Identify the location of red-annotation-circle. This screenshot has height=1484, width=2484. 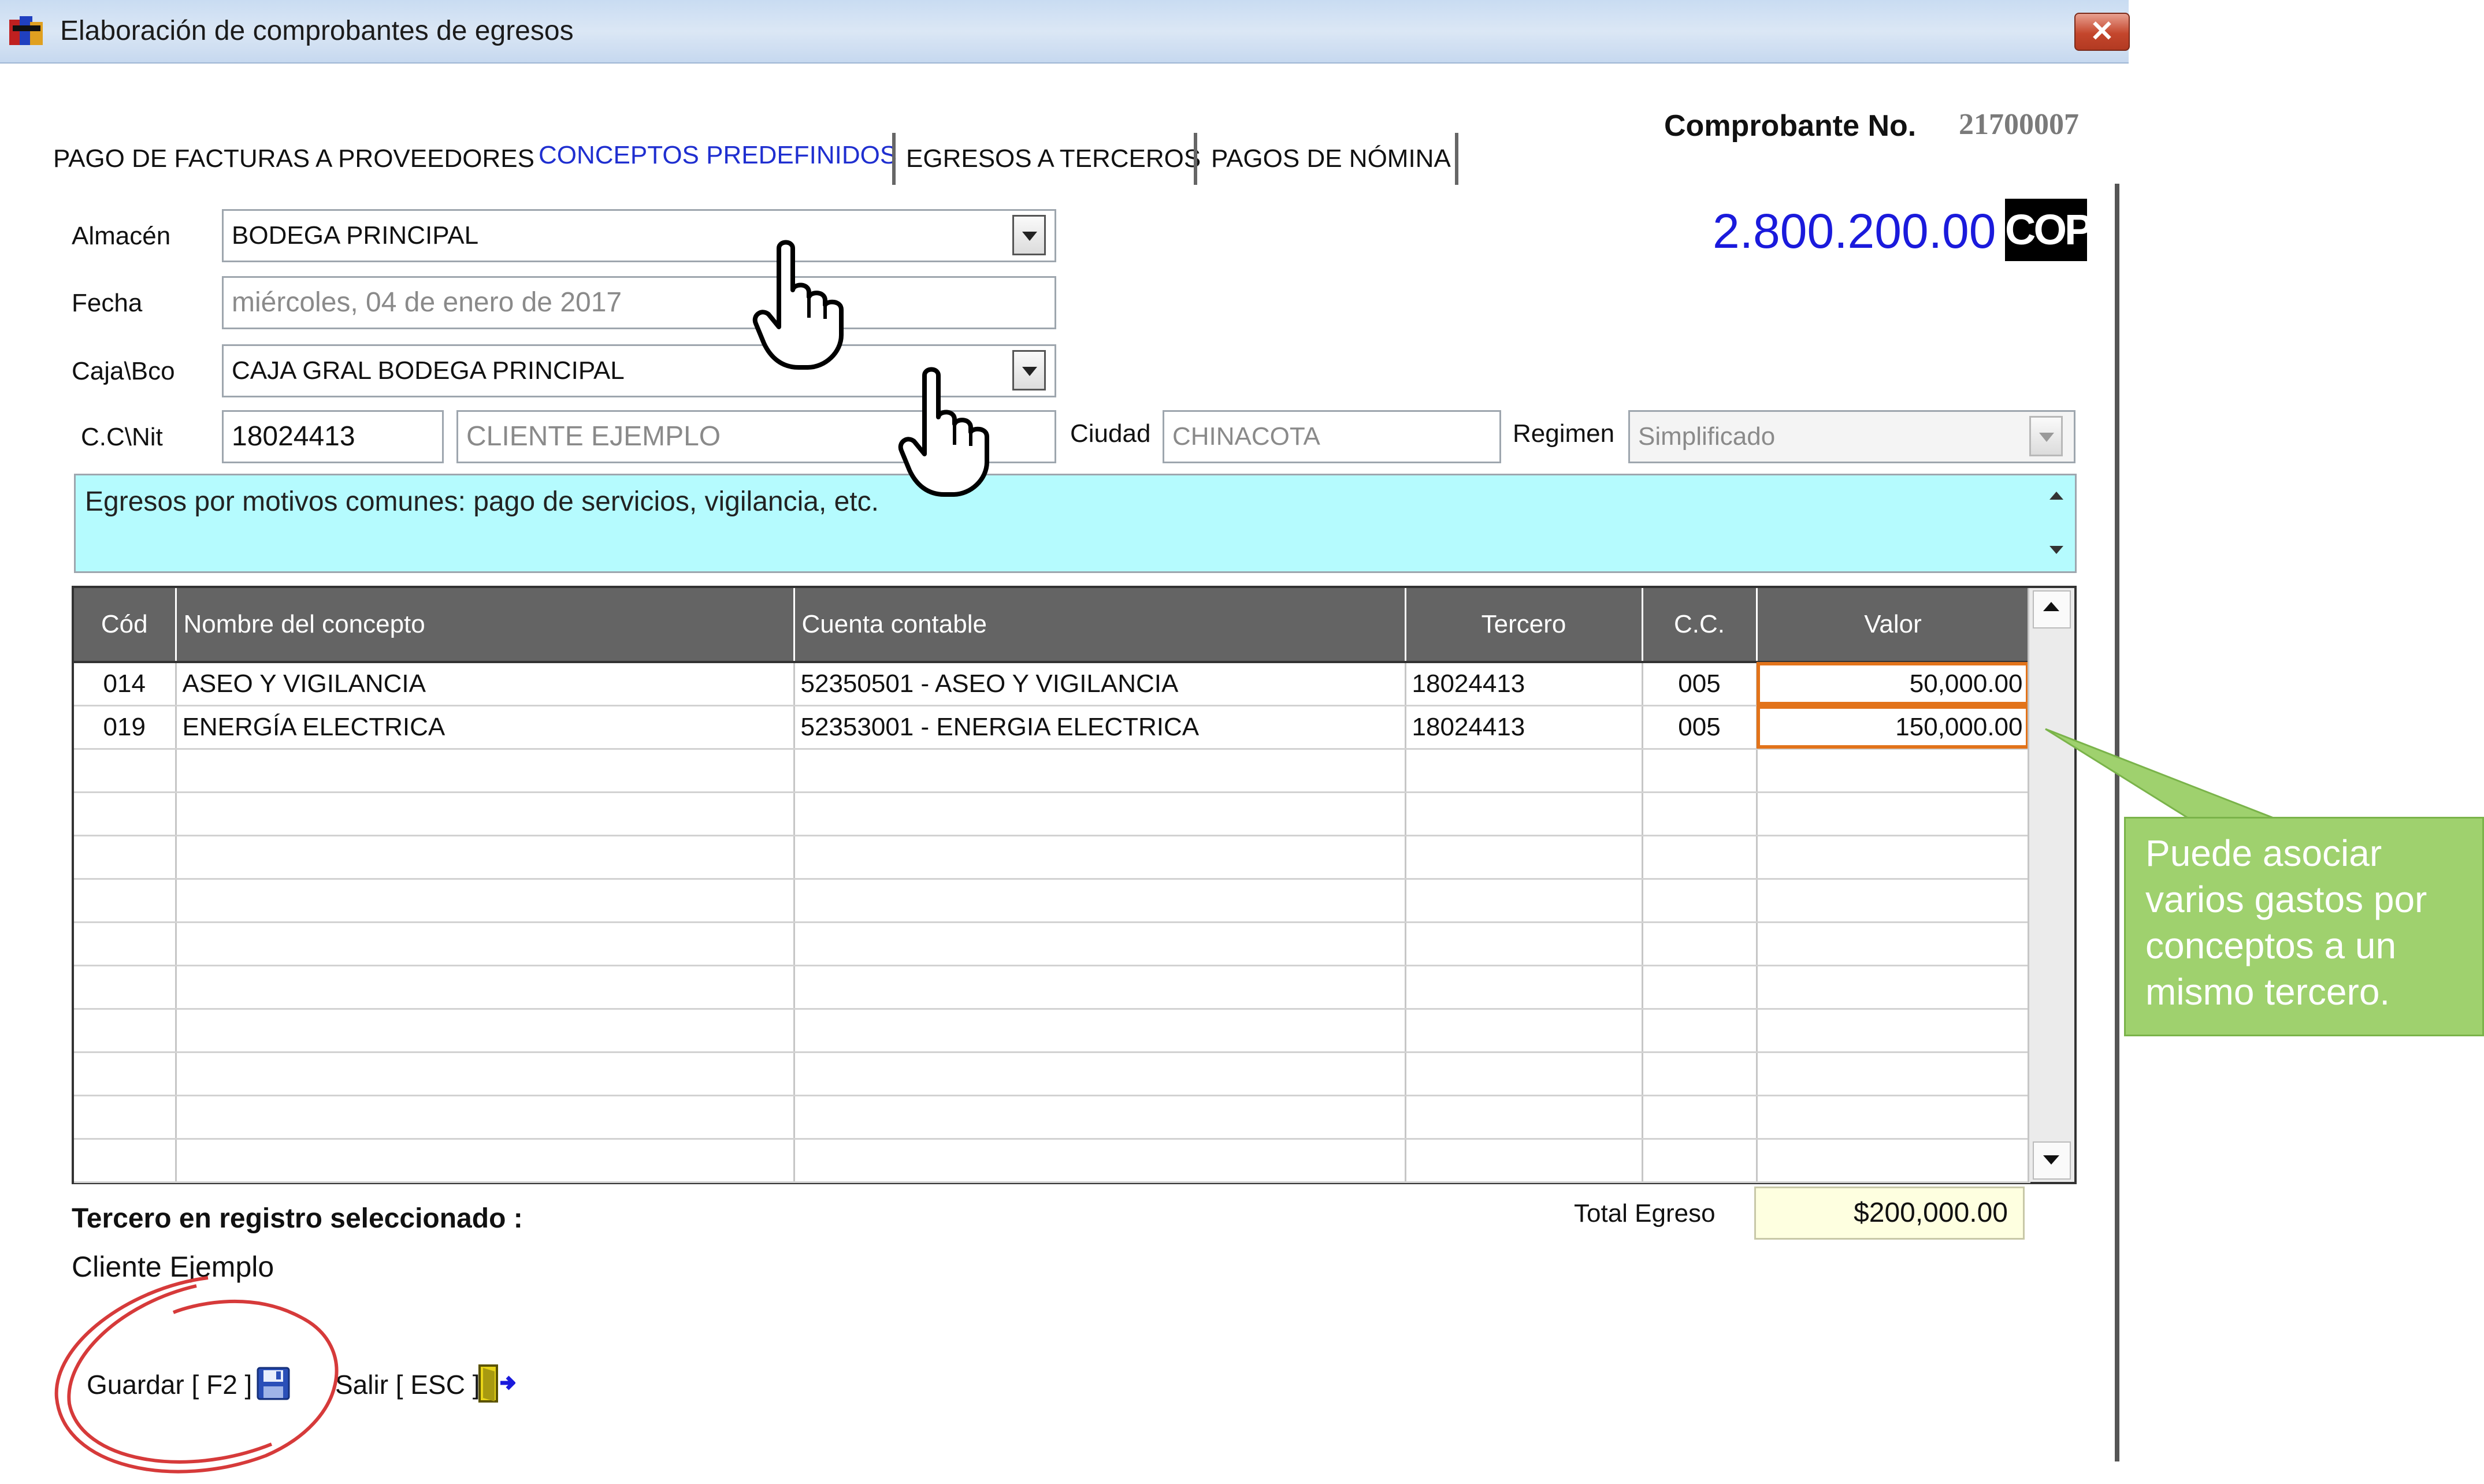
(196, 1375).